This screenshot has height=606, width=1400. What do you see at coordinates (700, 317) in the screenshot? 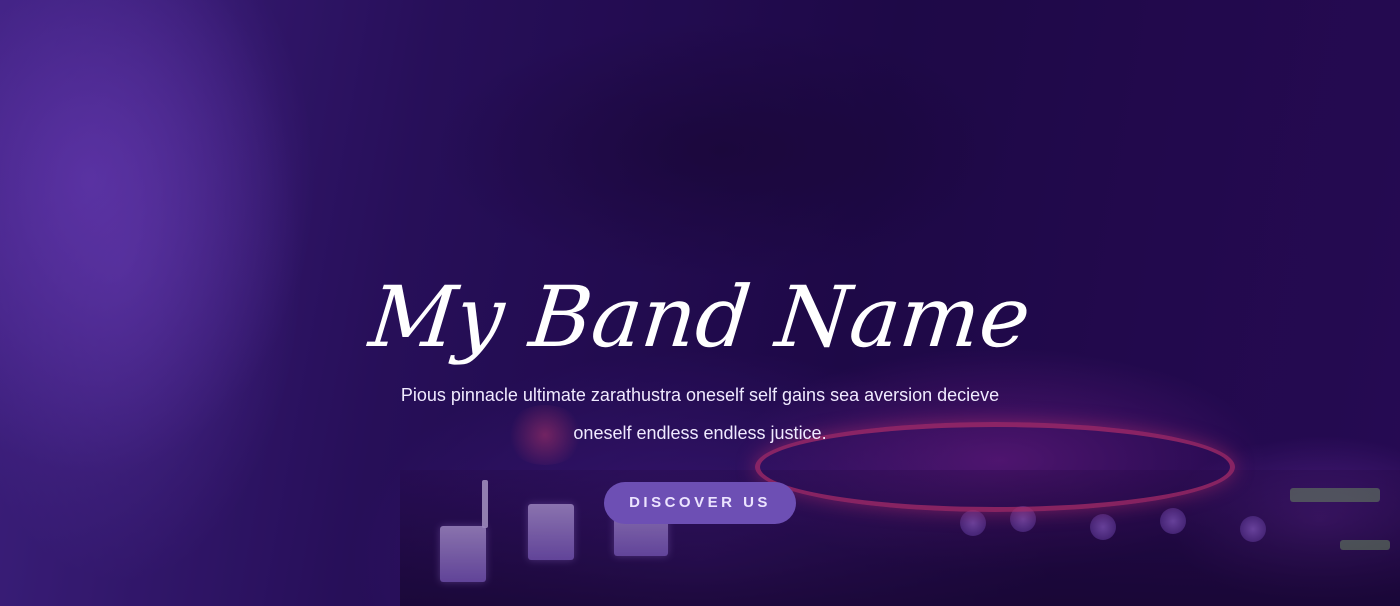
I see `band-title: My Band Name` at bounding box center [700, 317].